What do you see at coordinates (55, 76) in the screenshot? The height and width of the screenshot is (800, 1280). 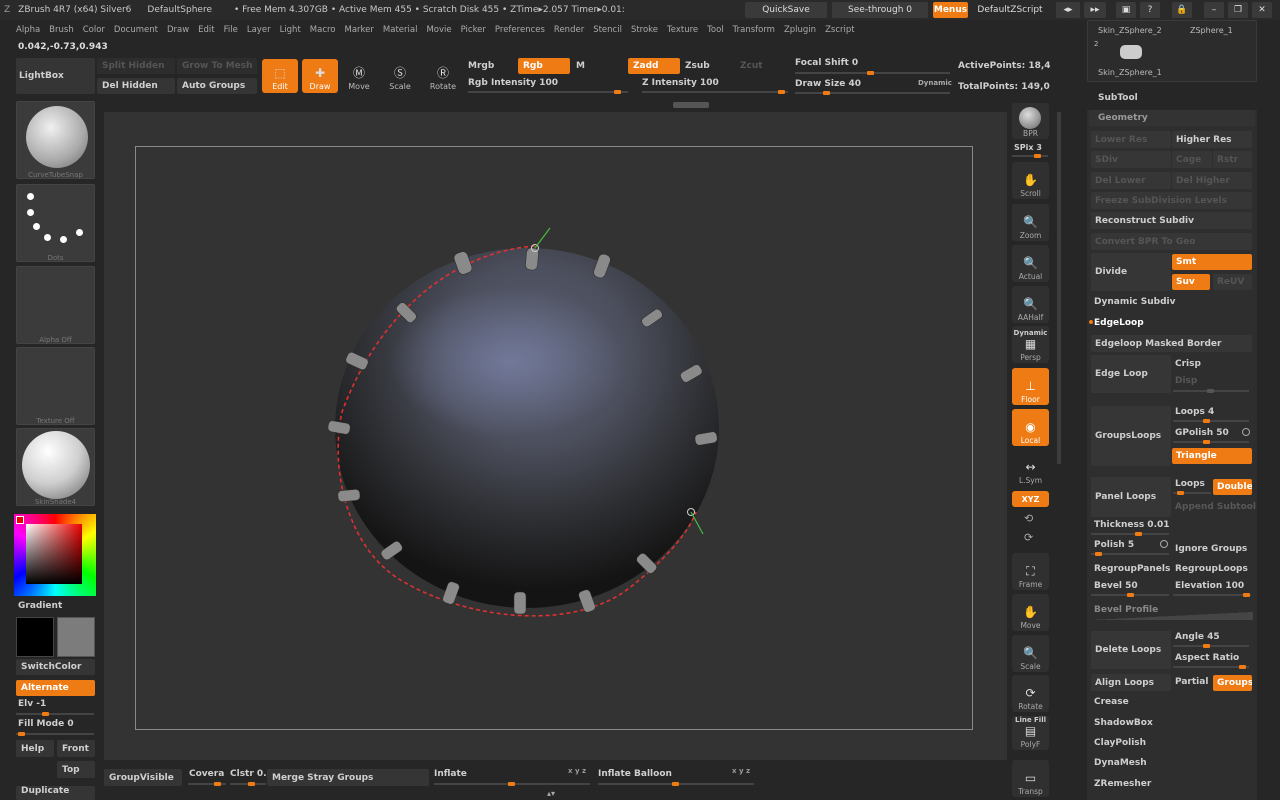 I see `lightbox-button: LightBox` at bounding box center [55, 76].